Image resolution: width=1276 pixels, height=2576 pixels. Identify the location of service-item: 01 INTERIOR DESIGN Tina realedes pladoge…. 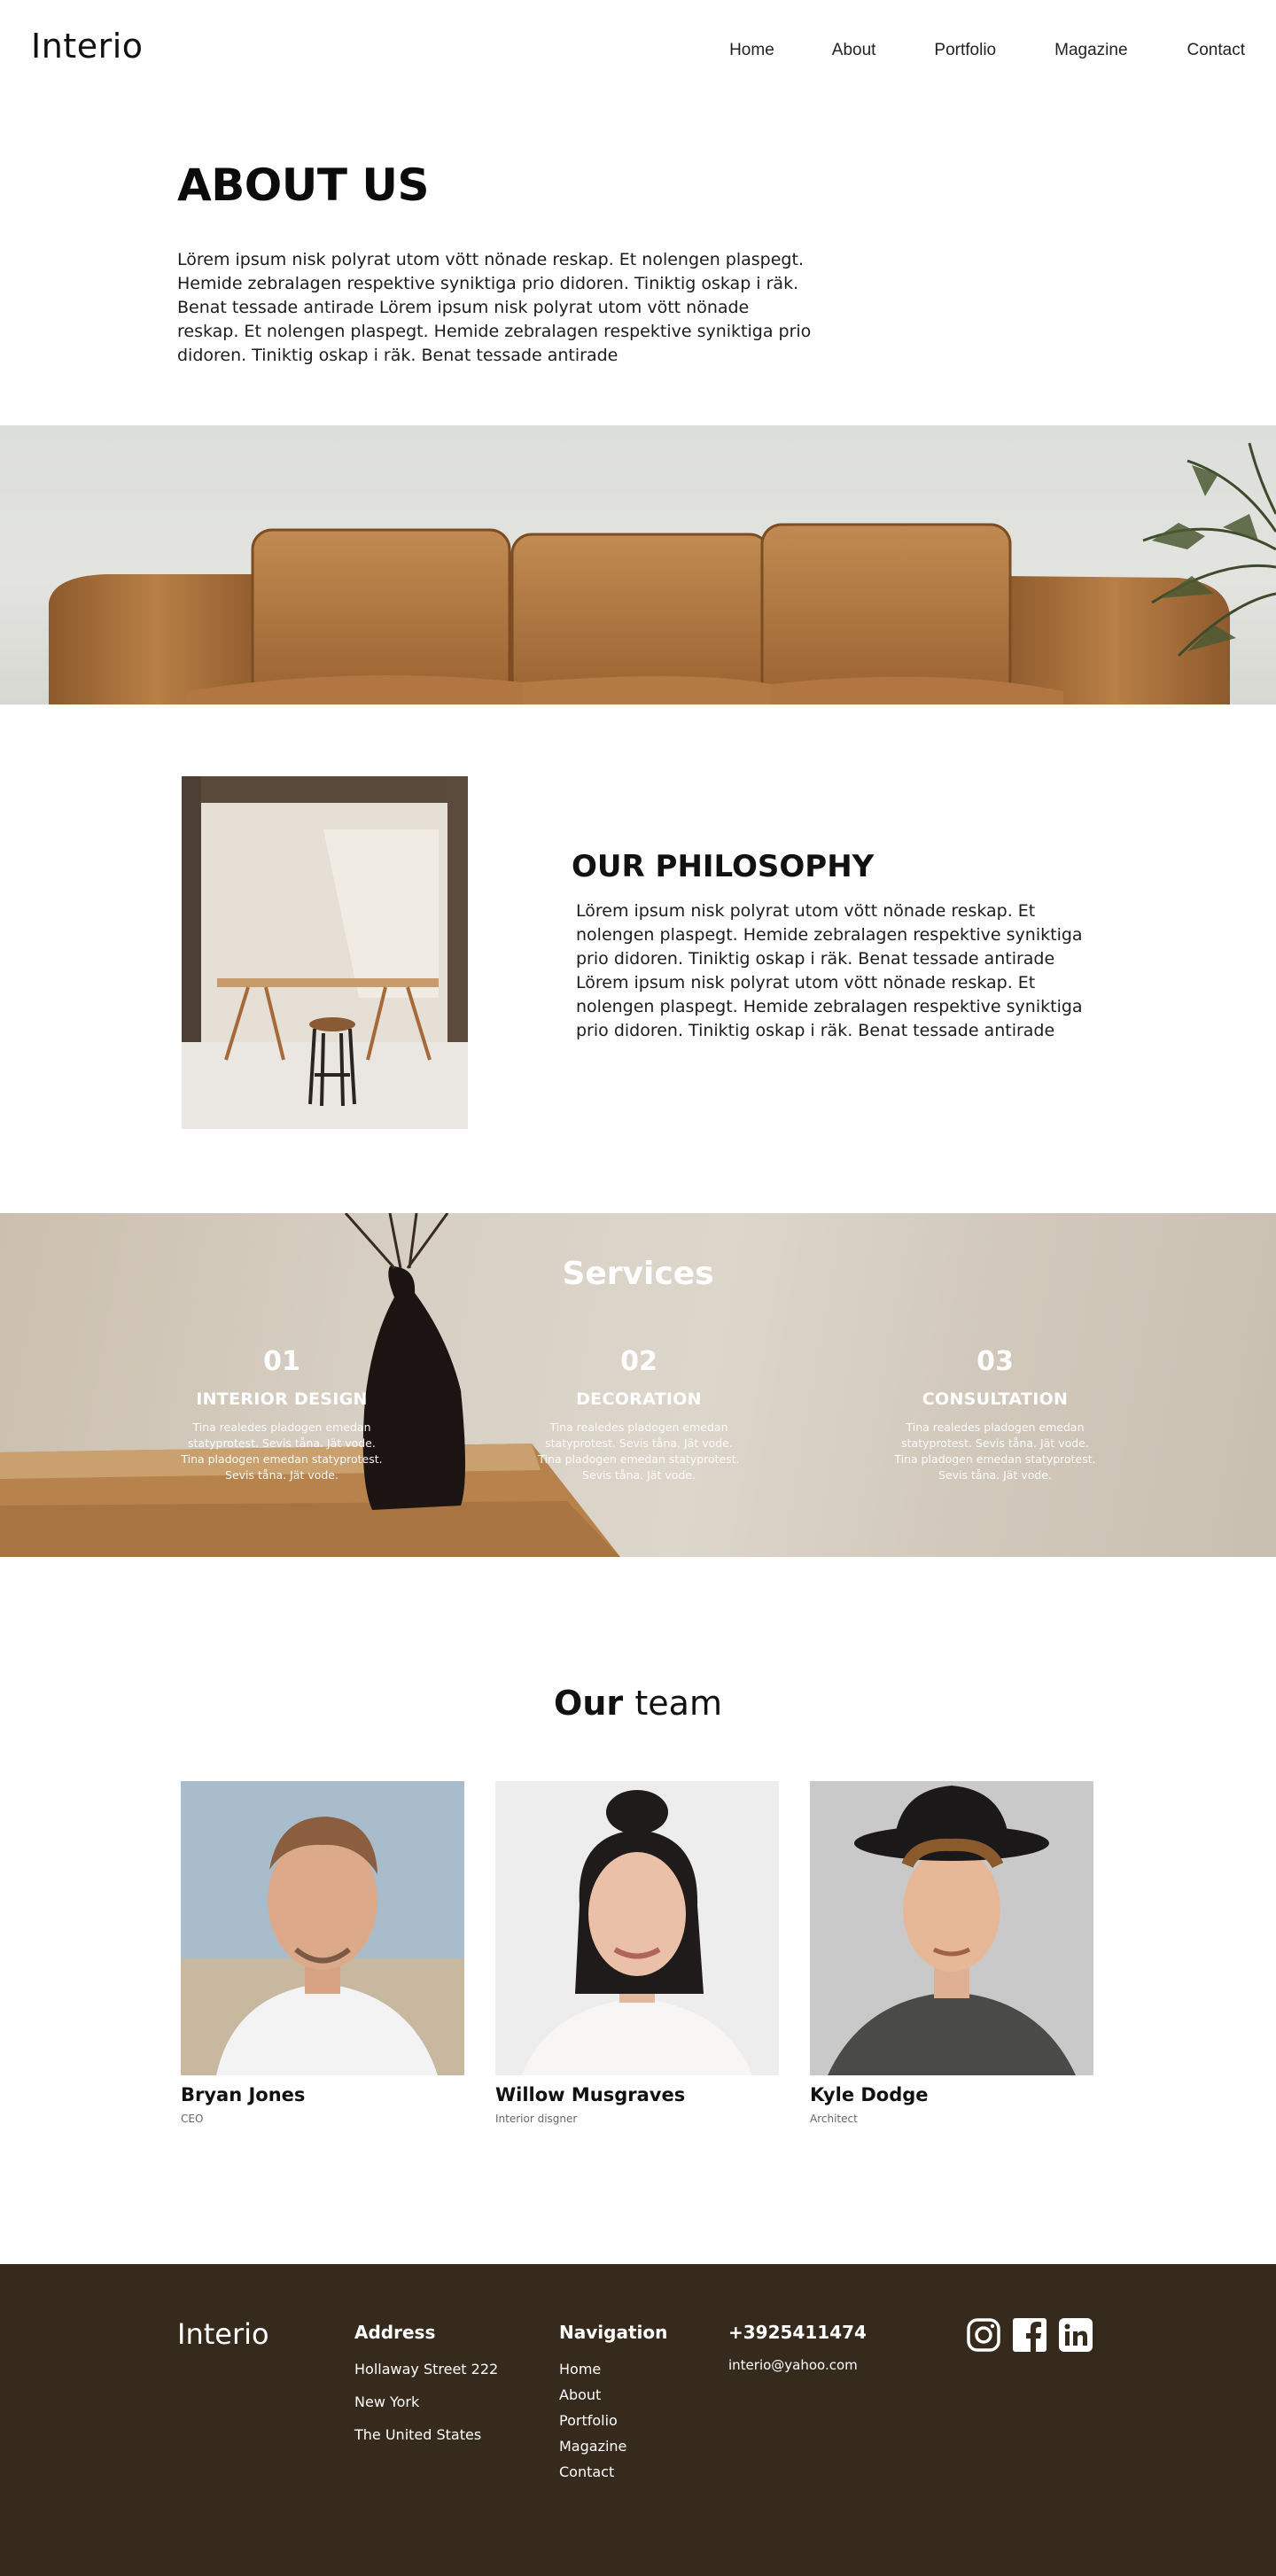
(281, 1415).